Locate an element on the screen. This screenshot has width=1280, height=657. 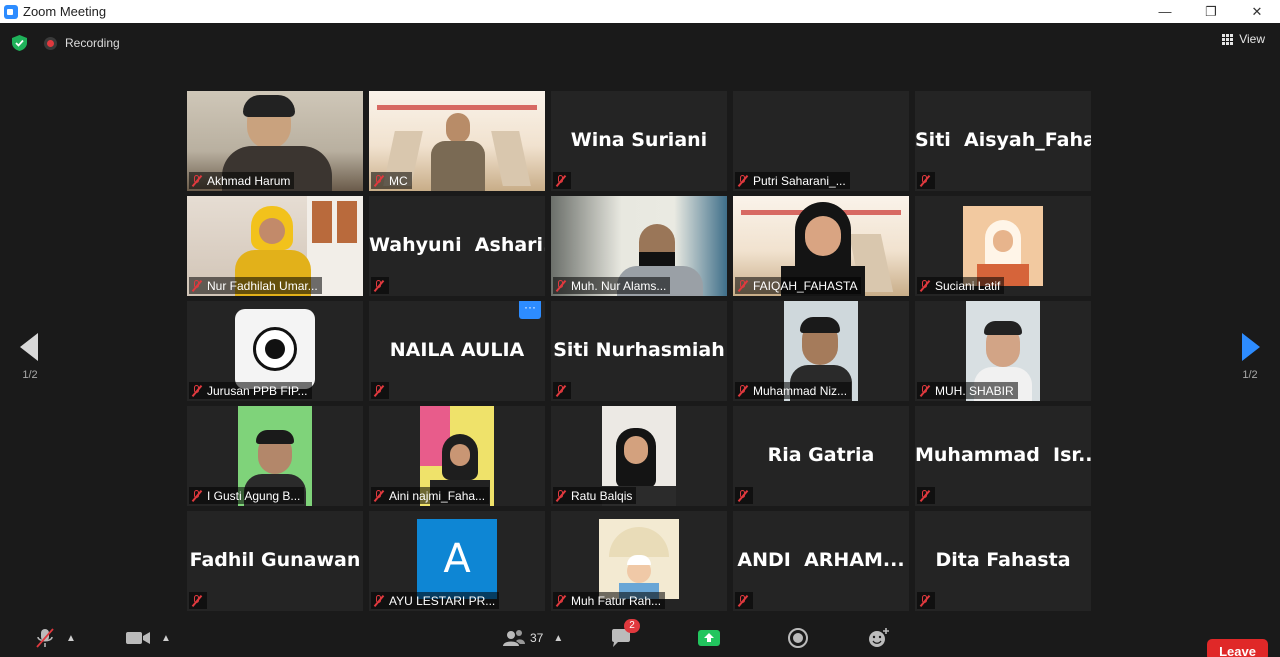
participant-tile: Dita Fahasta is located at coordinates (1003, 561).